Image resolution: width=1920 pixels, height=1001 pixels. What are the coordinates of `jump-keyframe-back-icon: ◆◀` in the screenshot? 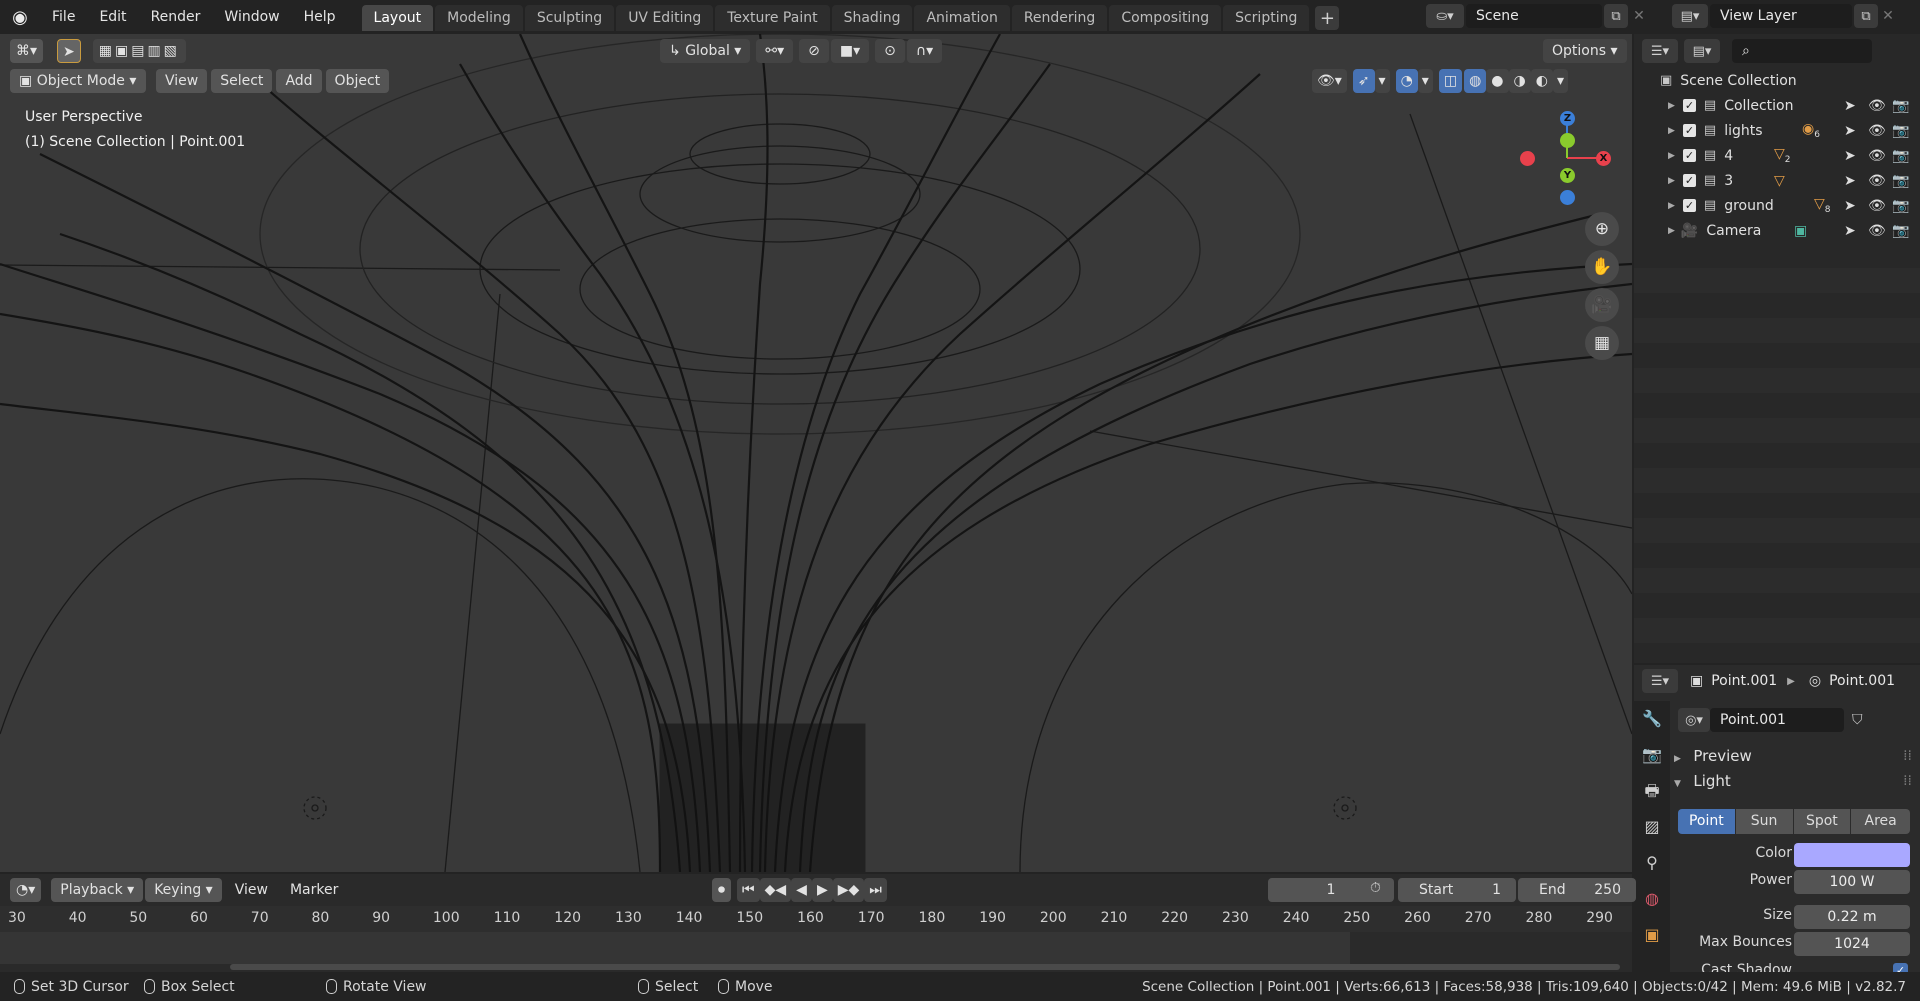 It's located at (775, 890).